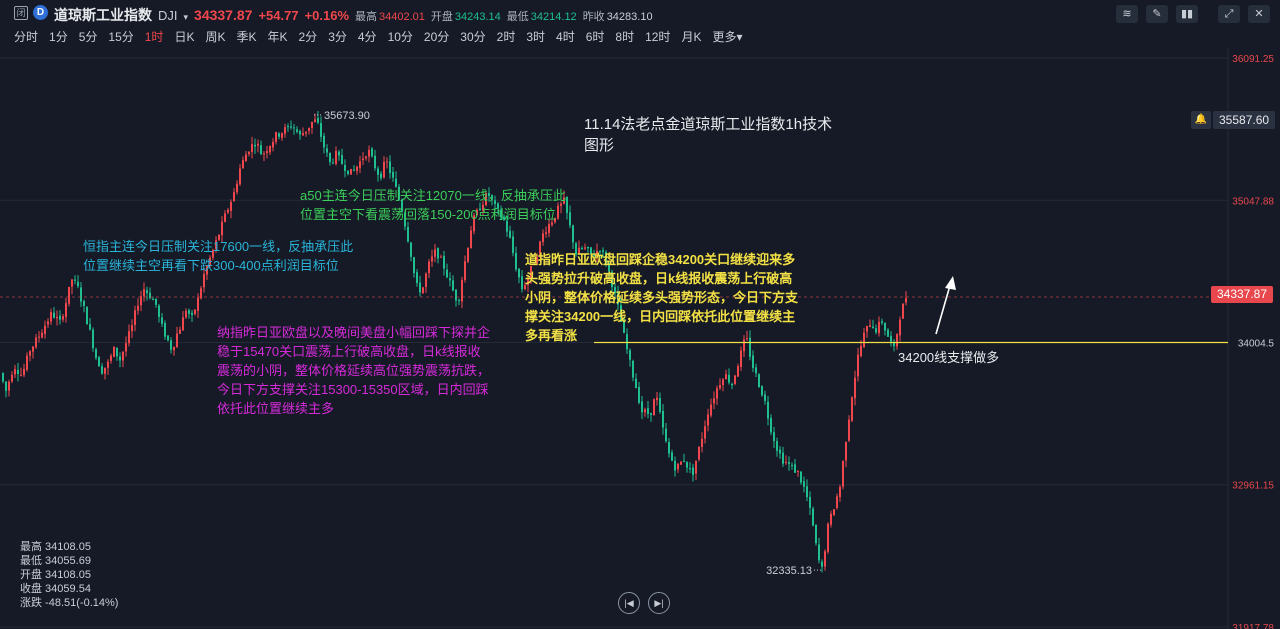 The width and height of the screenshot is (1280, 629). Describe the element at coordinates (154, 36) in the screenshot. I see `period-tab: 1时` at that location.